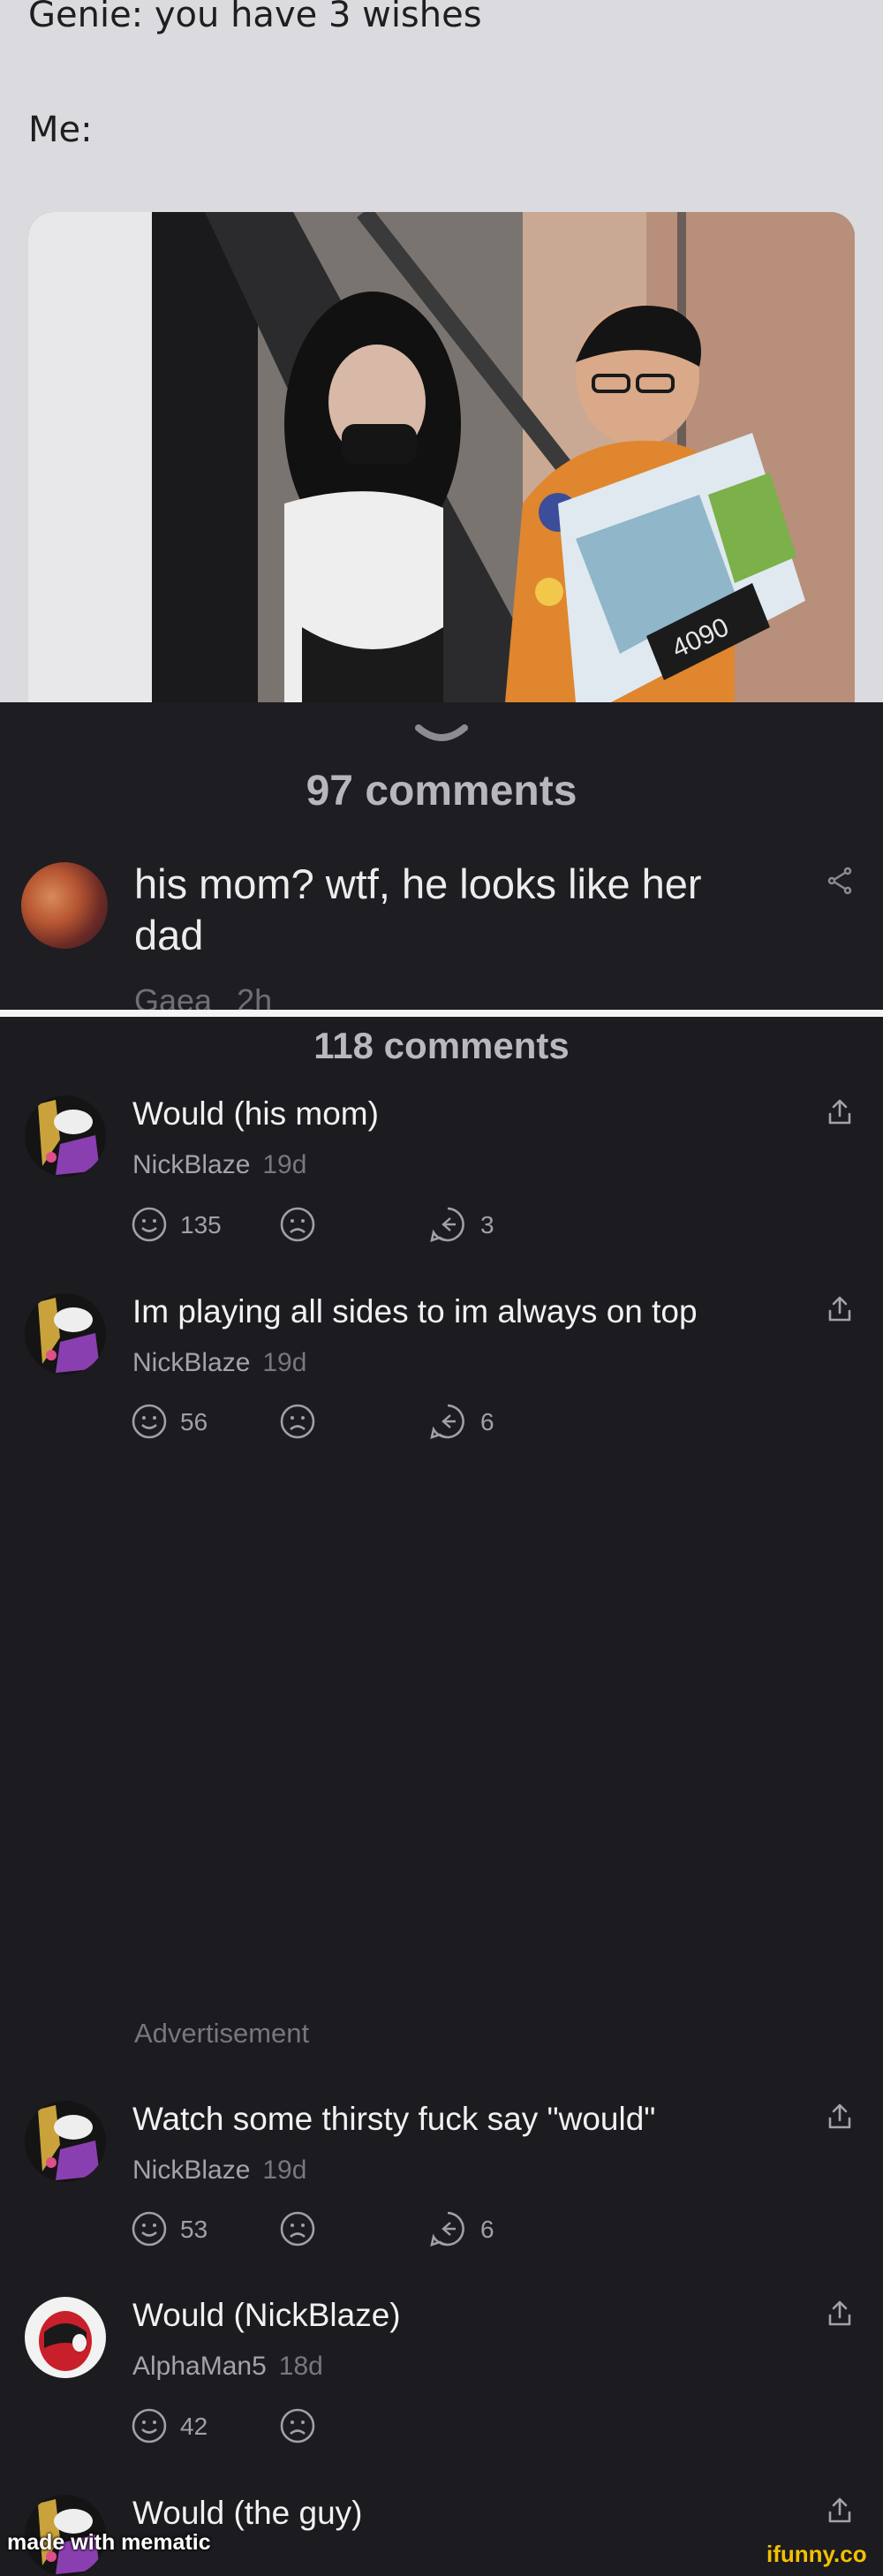  I want to click on advertisement-label: Advertisement, so click(222, 2034).